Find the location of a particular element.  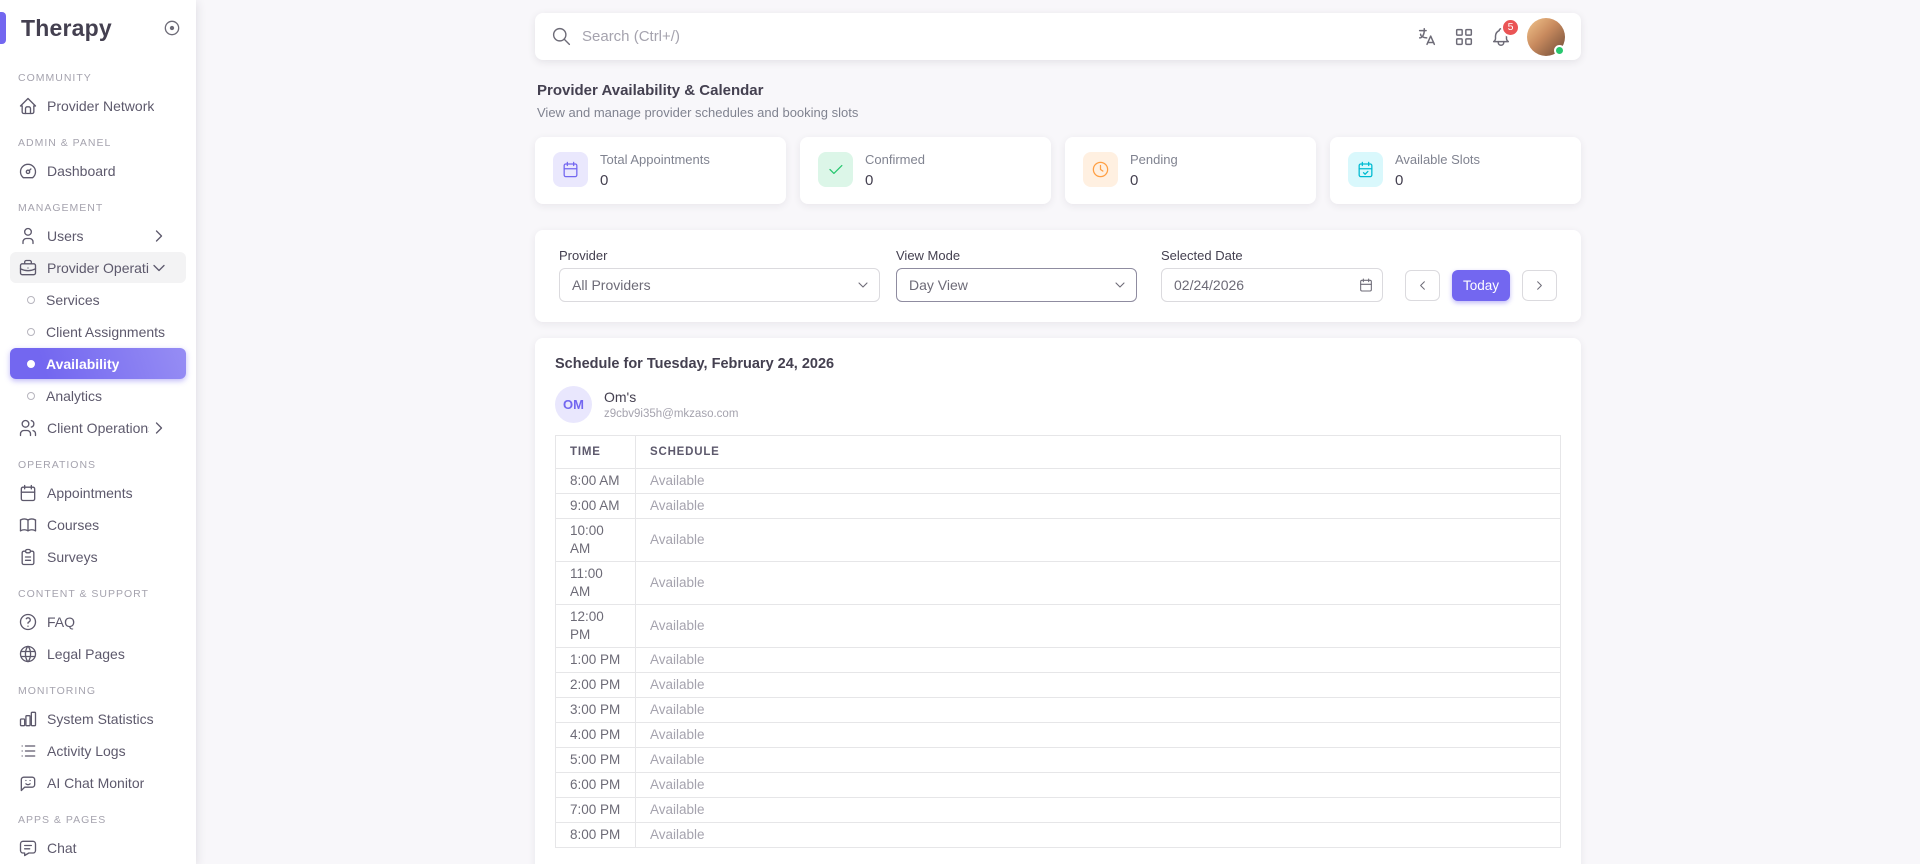

sidebar-item-label: Analytics is located at coordinates (74, 395).